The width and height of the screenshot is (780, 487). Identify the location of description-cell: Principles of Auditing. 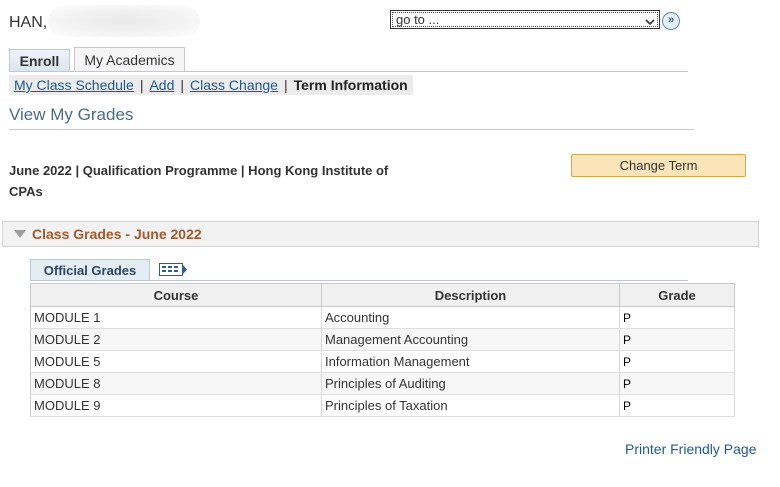
(470, 383).